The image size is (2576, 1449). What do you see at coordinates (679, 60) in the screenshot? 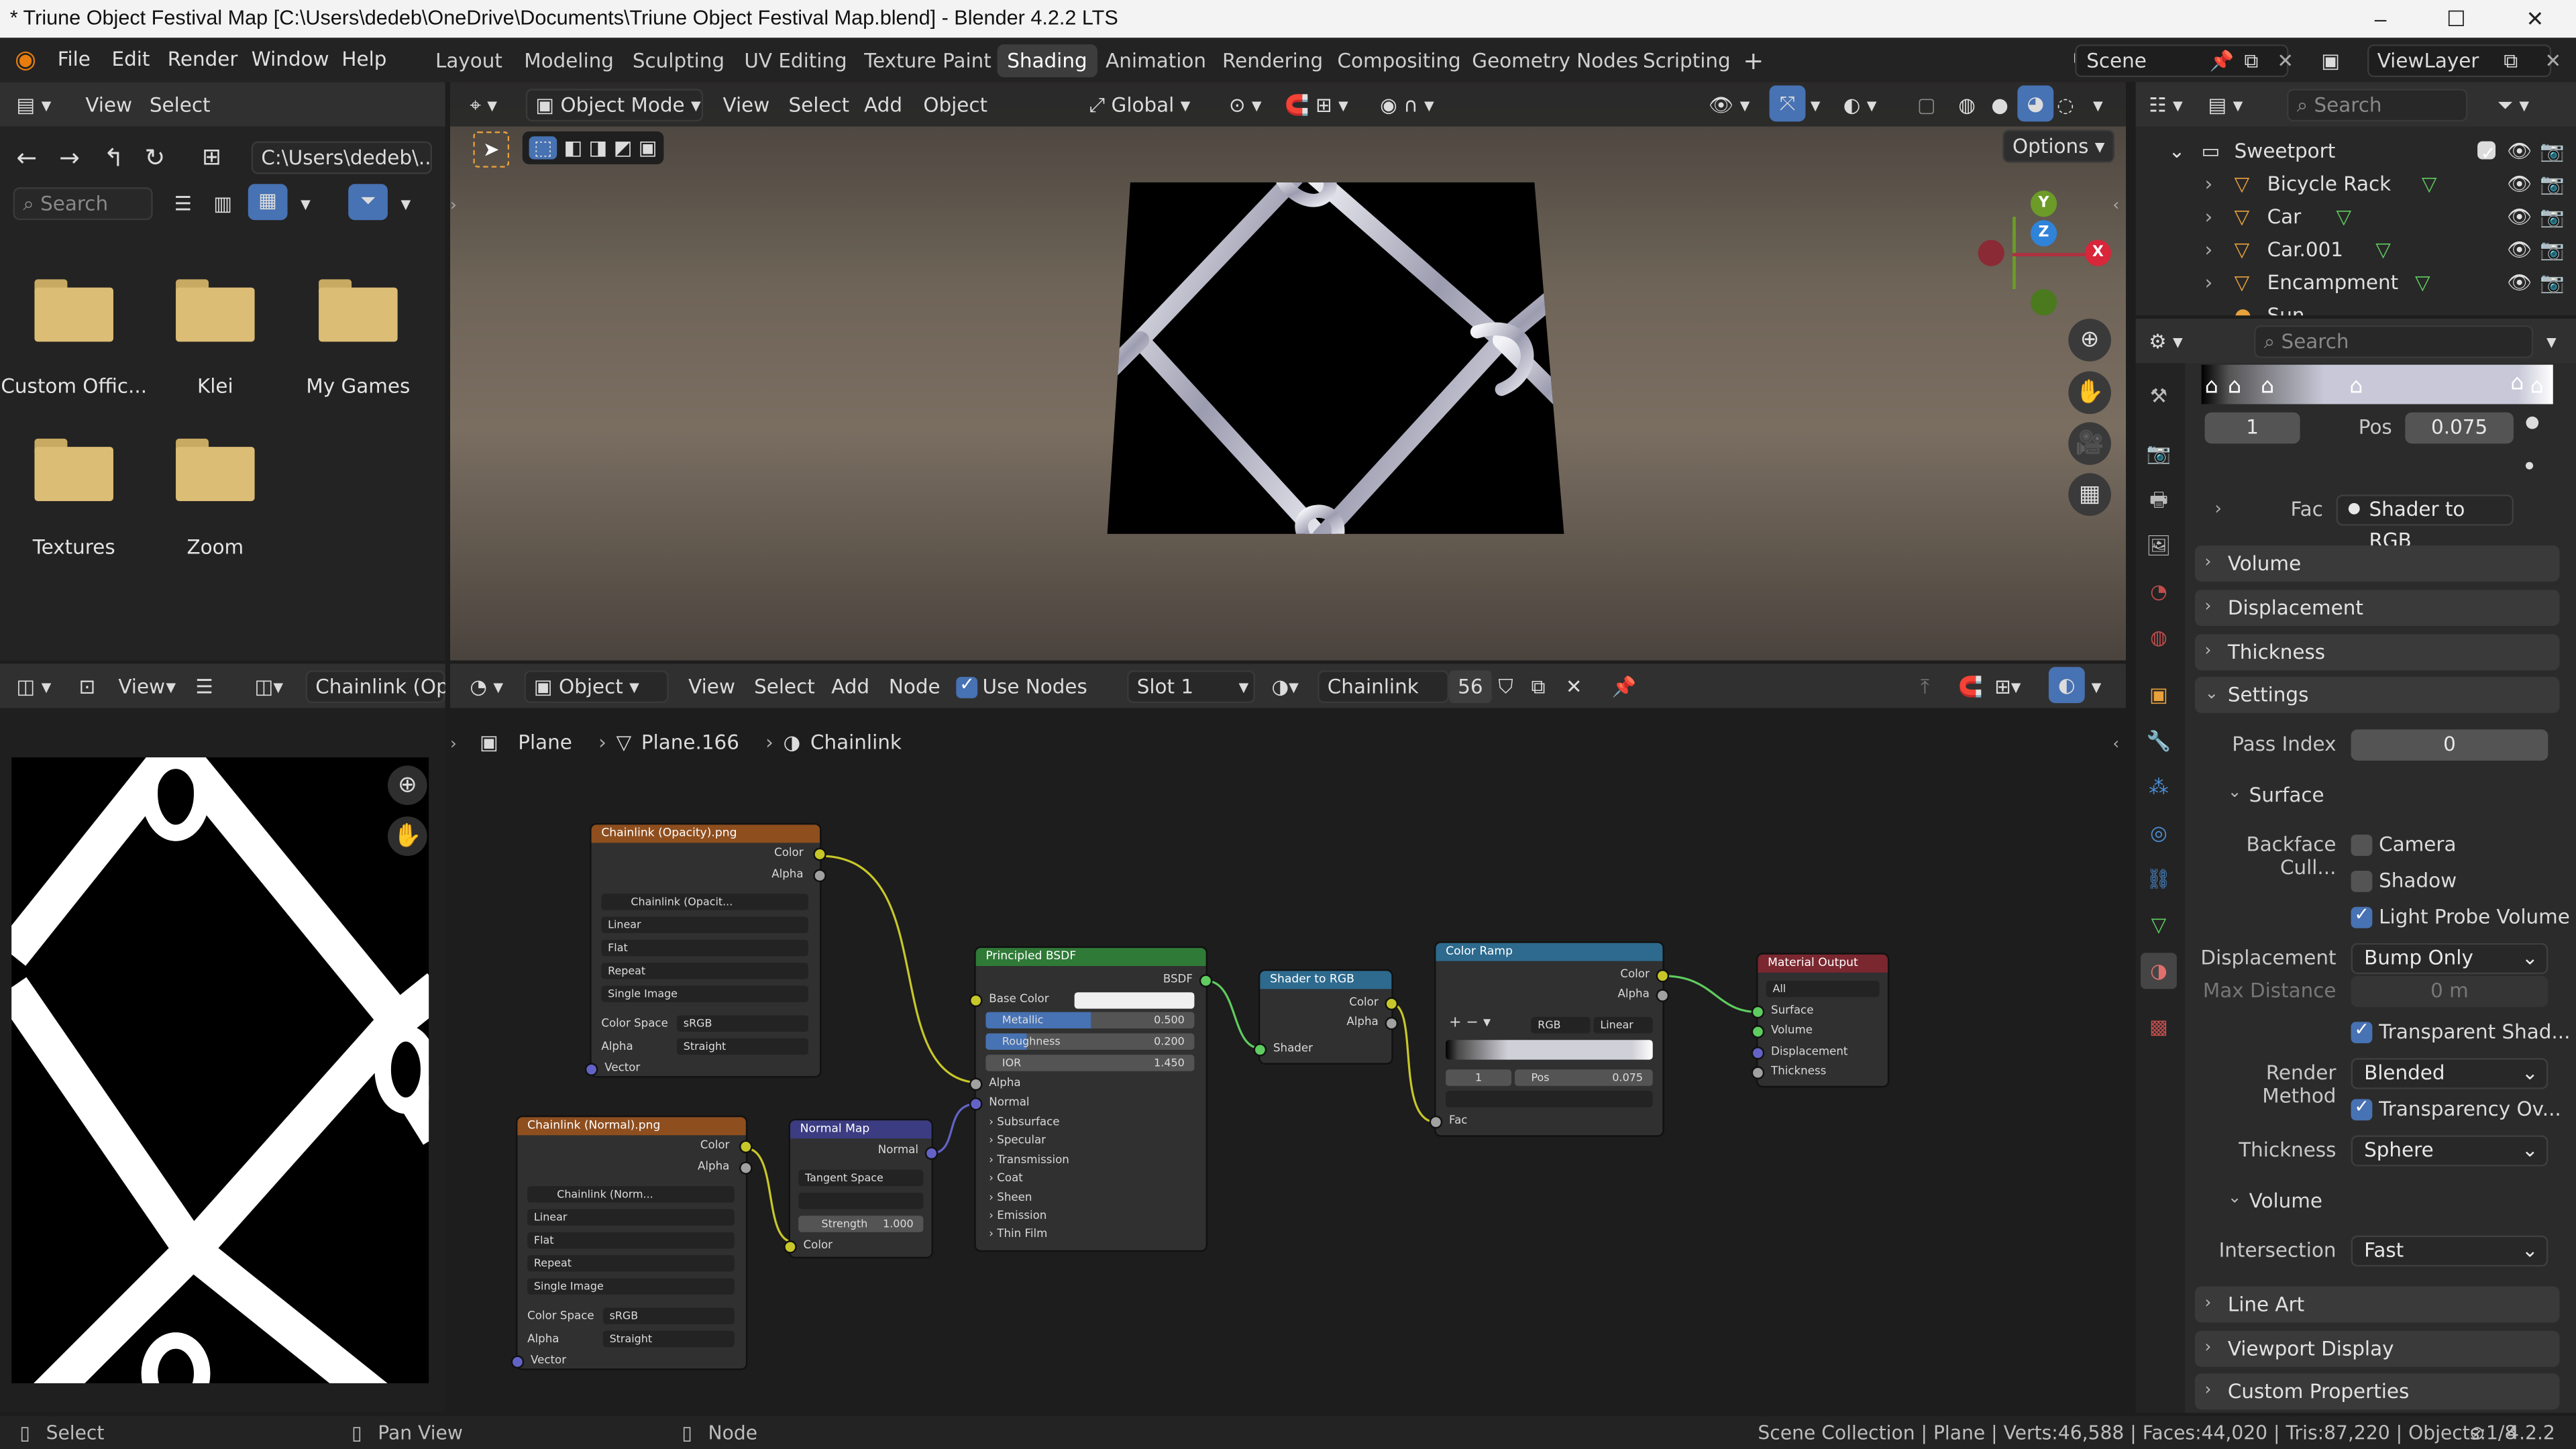
I see `tab-sculpting: Sculpting` at bounding box center [679, 60].